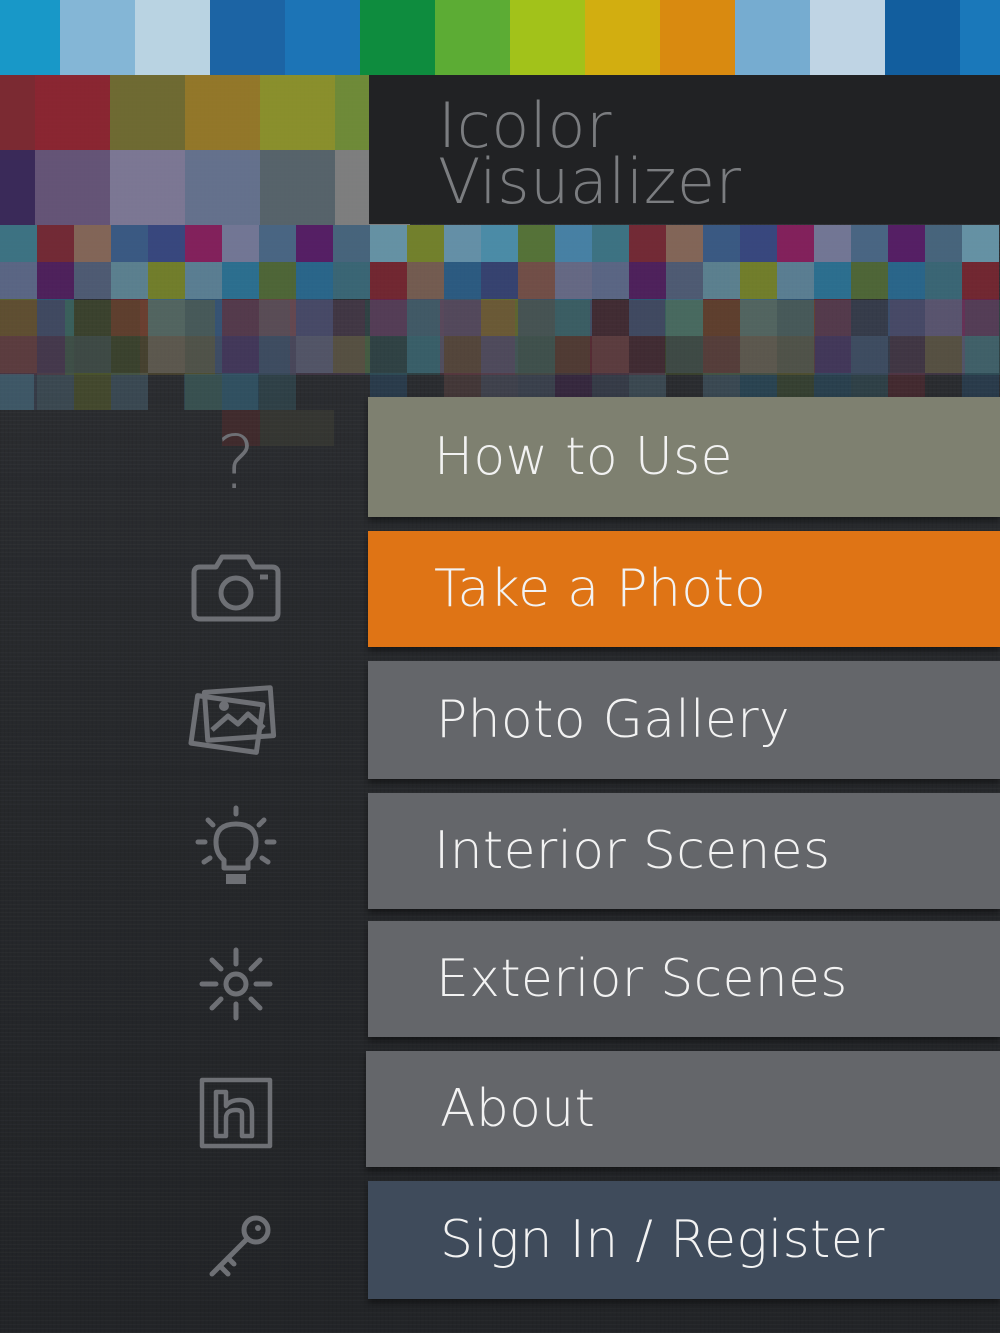 The height and width of the screenshot is (1333, 1000). I want to click on question-mark-icon: ?, so click(236, 462).